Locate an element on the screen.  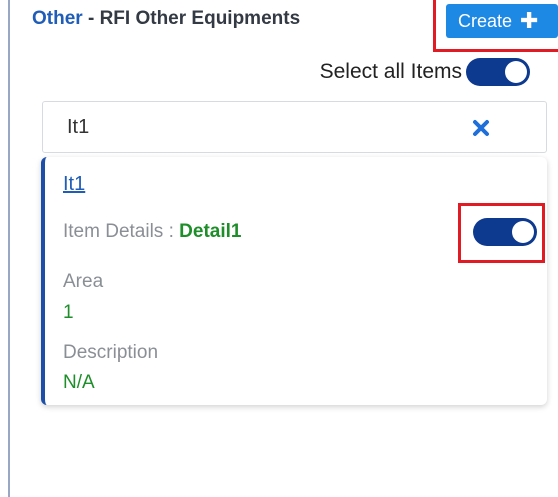
close-icon-glyph is located at coordinates (481, 128).